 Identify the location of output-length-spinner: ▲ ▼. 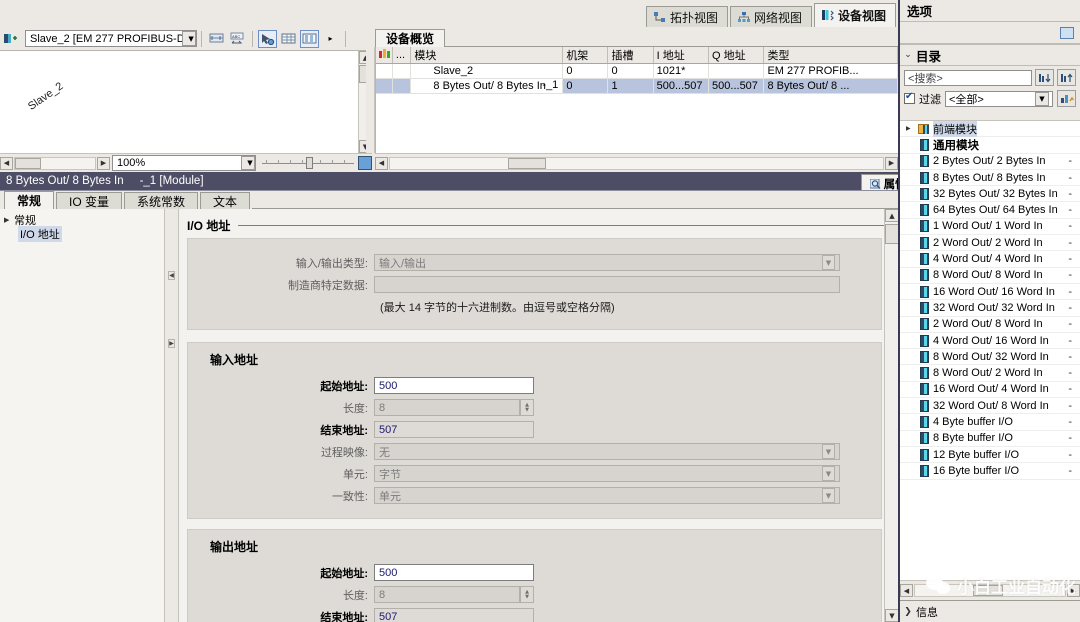
(527, 594).